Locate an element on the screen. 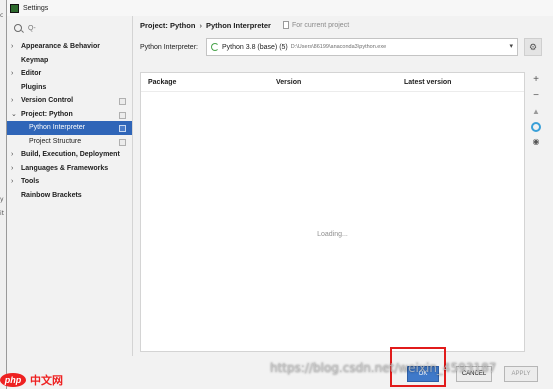  sidebar-item-editor: › Editor is located at coordinates (69, 74).